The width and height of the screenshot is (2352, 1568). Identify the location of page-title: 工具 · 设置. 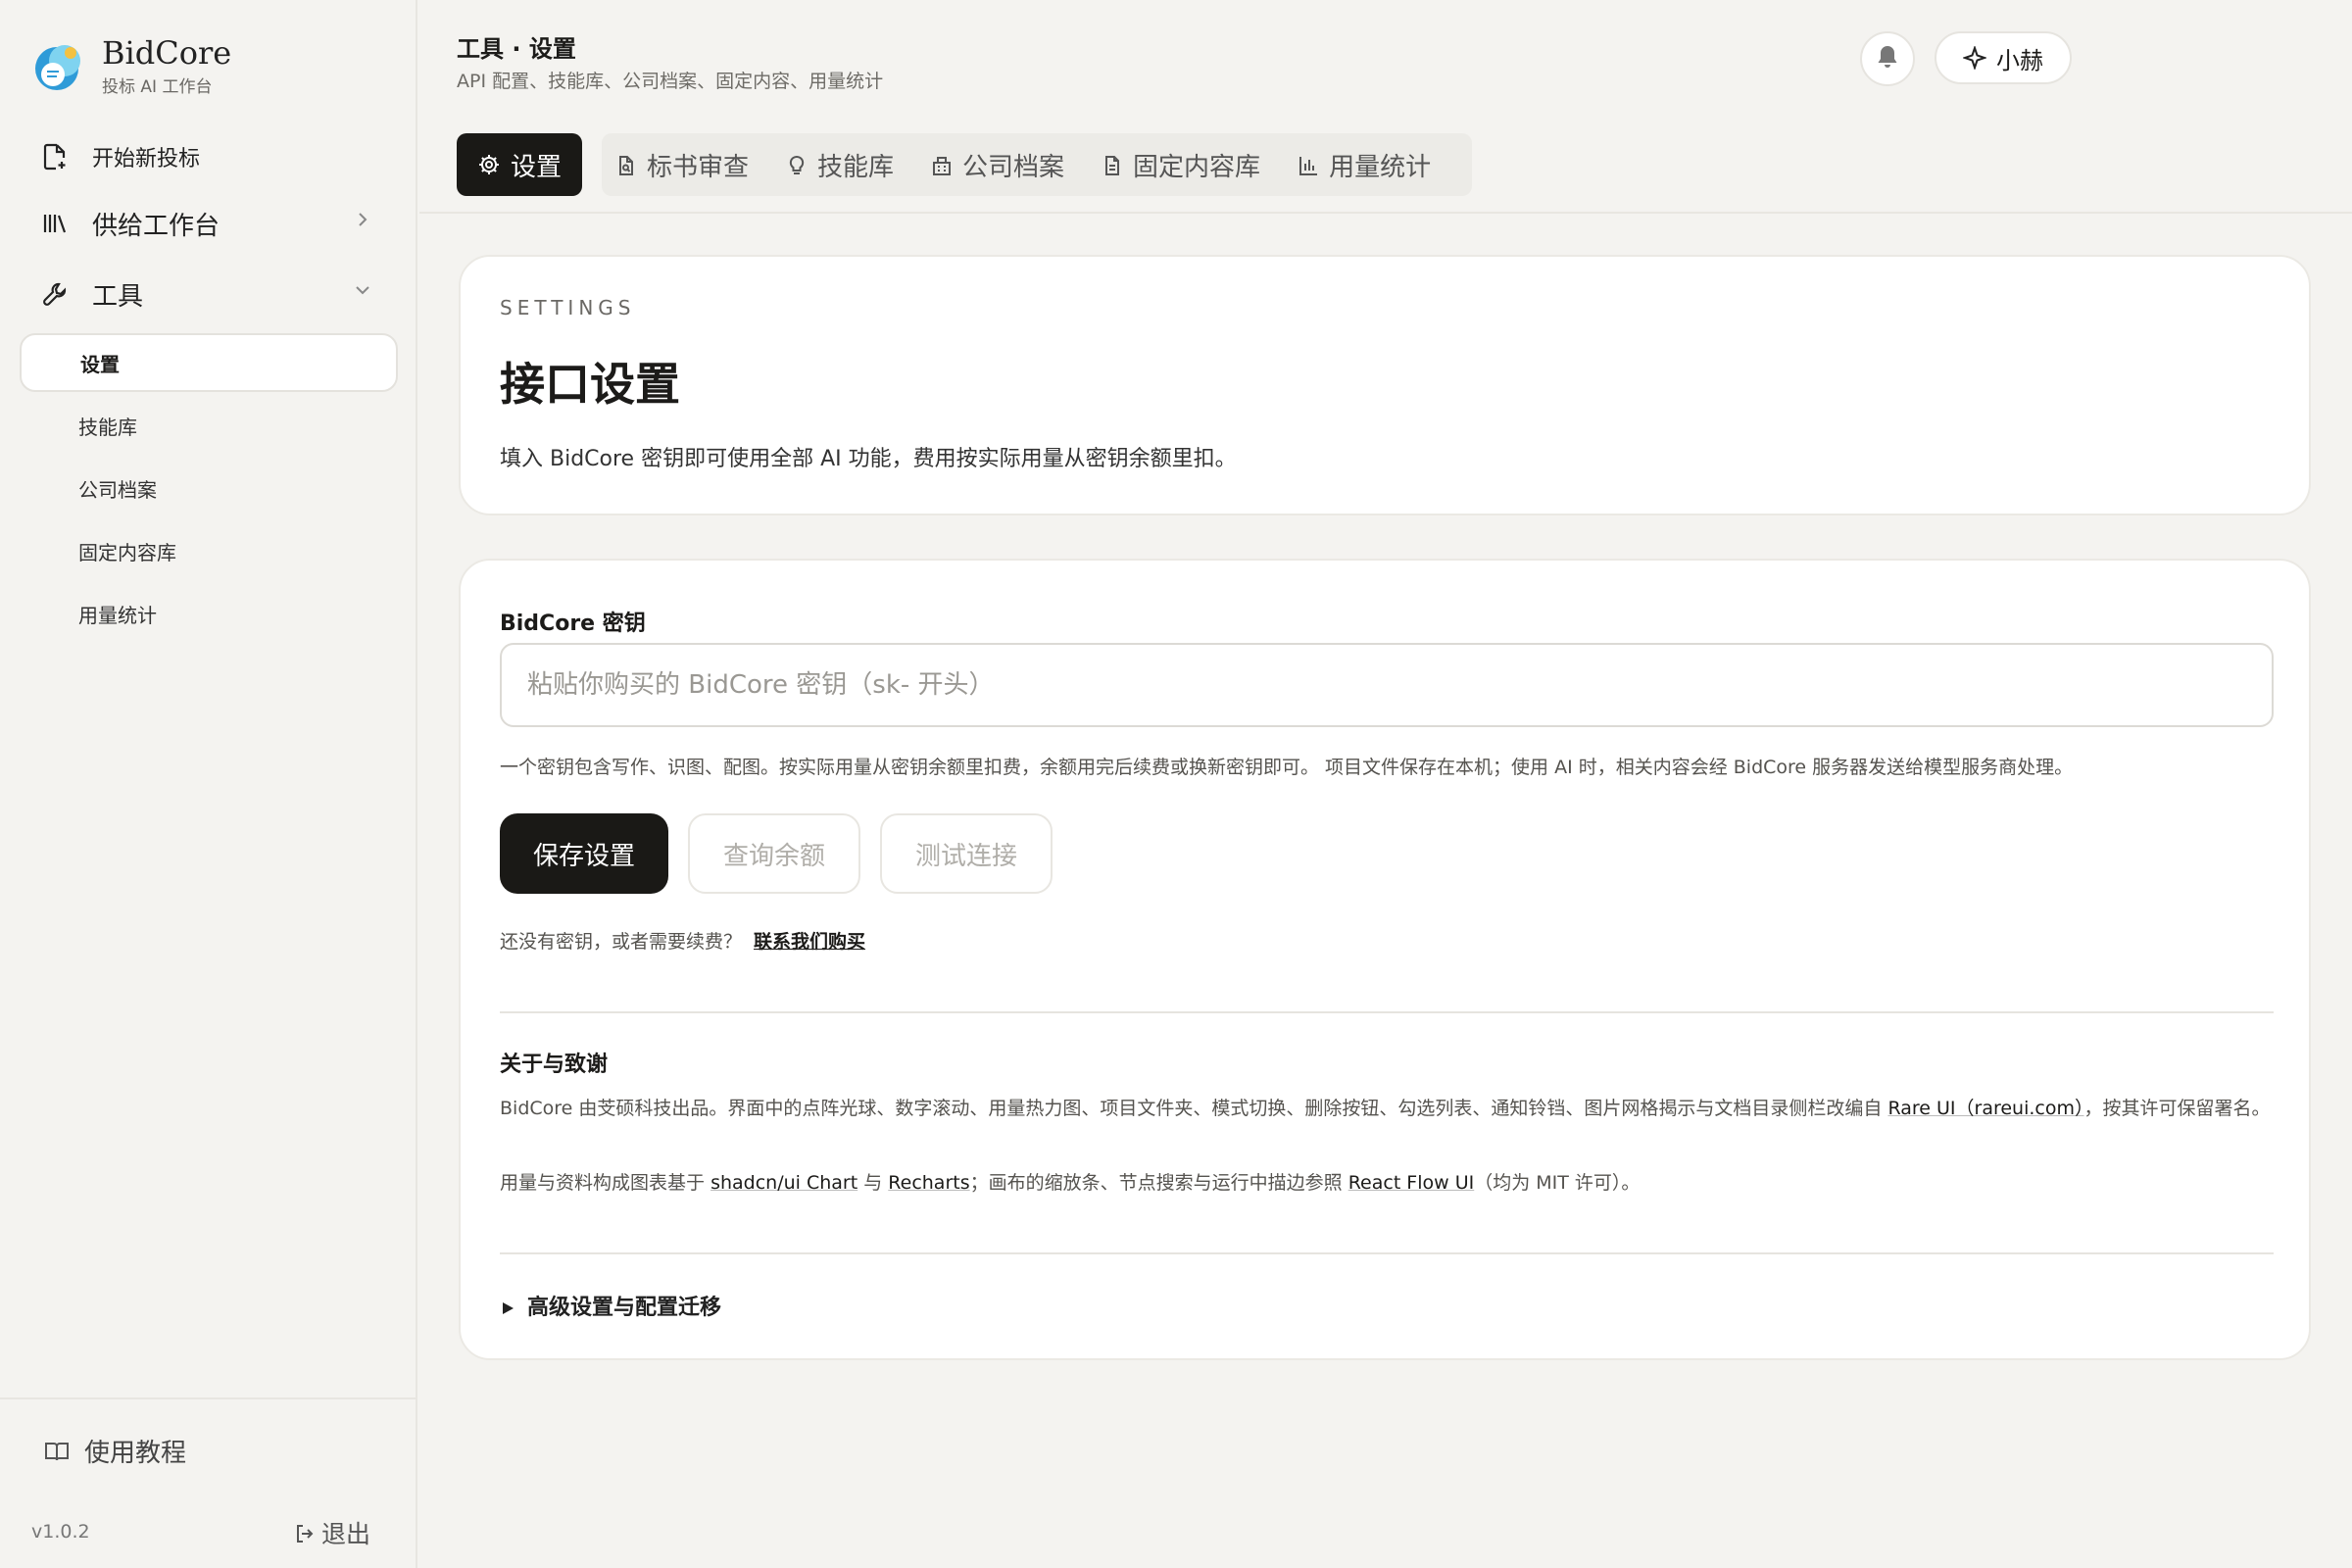
(516, 49).